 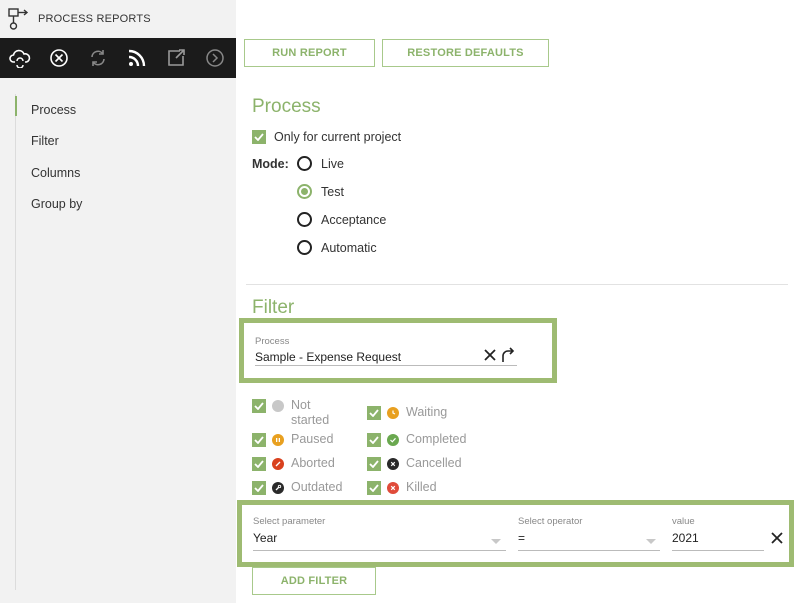 I want to click on section-divider, so click(x=517, y=284).